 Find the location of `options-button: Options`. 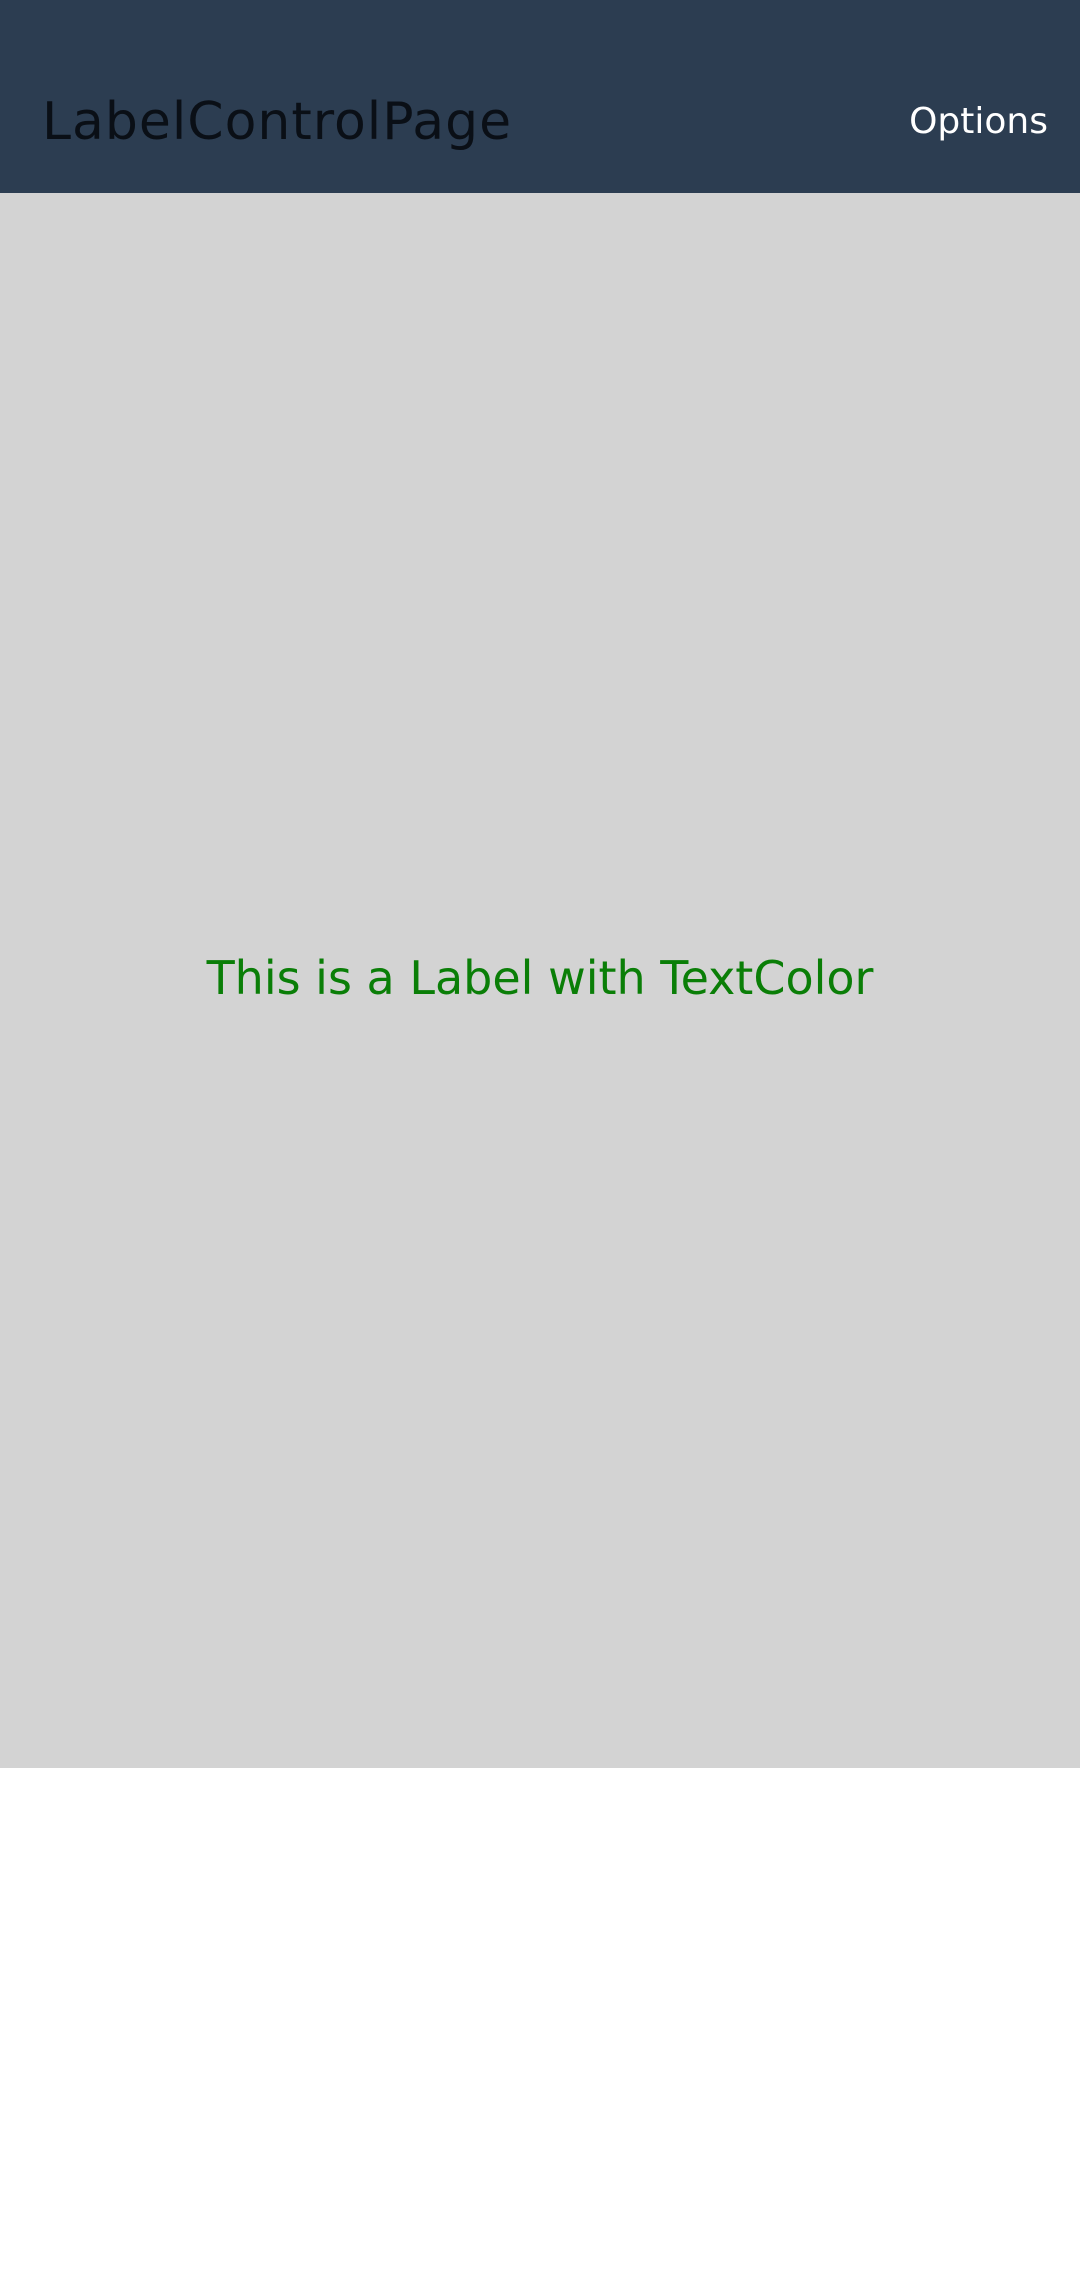

options-button: Options is located at coordinates (978, 122).